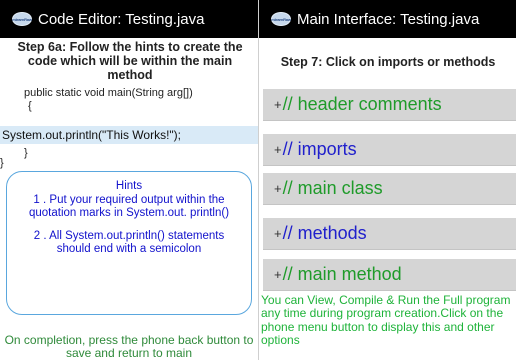 The width and height of the screenshot is (516, 360). I want to click on code-editor-titlebar: mlearnRaw Code Editor: Testing.java, so click(129, 19).